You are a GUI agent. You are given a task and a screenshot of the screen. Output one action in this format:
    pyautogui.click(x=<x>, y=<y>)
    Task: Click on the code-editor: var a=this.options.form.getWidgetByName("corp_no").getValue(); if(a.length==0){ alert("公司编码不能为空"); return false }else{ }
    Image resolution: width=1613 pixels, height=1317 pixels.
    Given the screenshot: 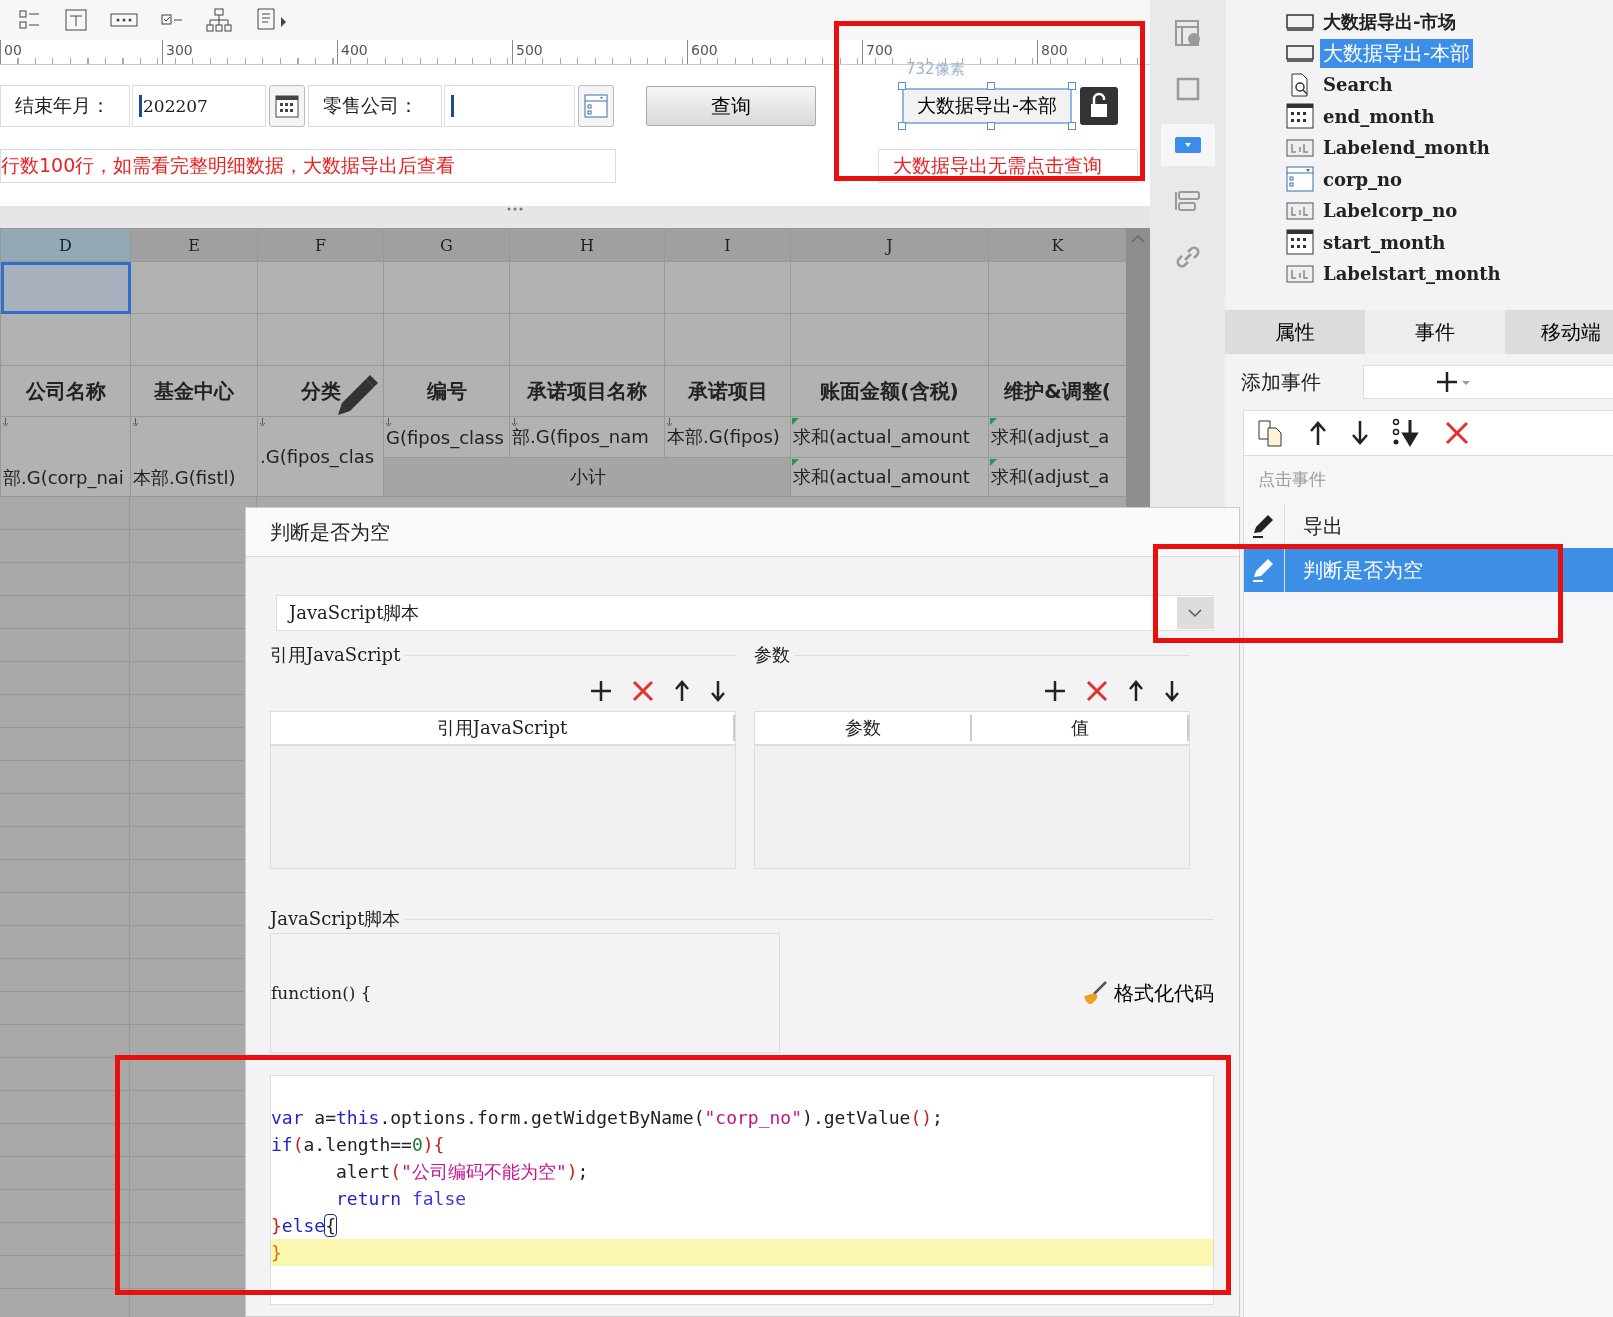 What is the action you would take?
    pyautogui.click(x=742, y=1190)
    